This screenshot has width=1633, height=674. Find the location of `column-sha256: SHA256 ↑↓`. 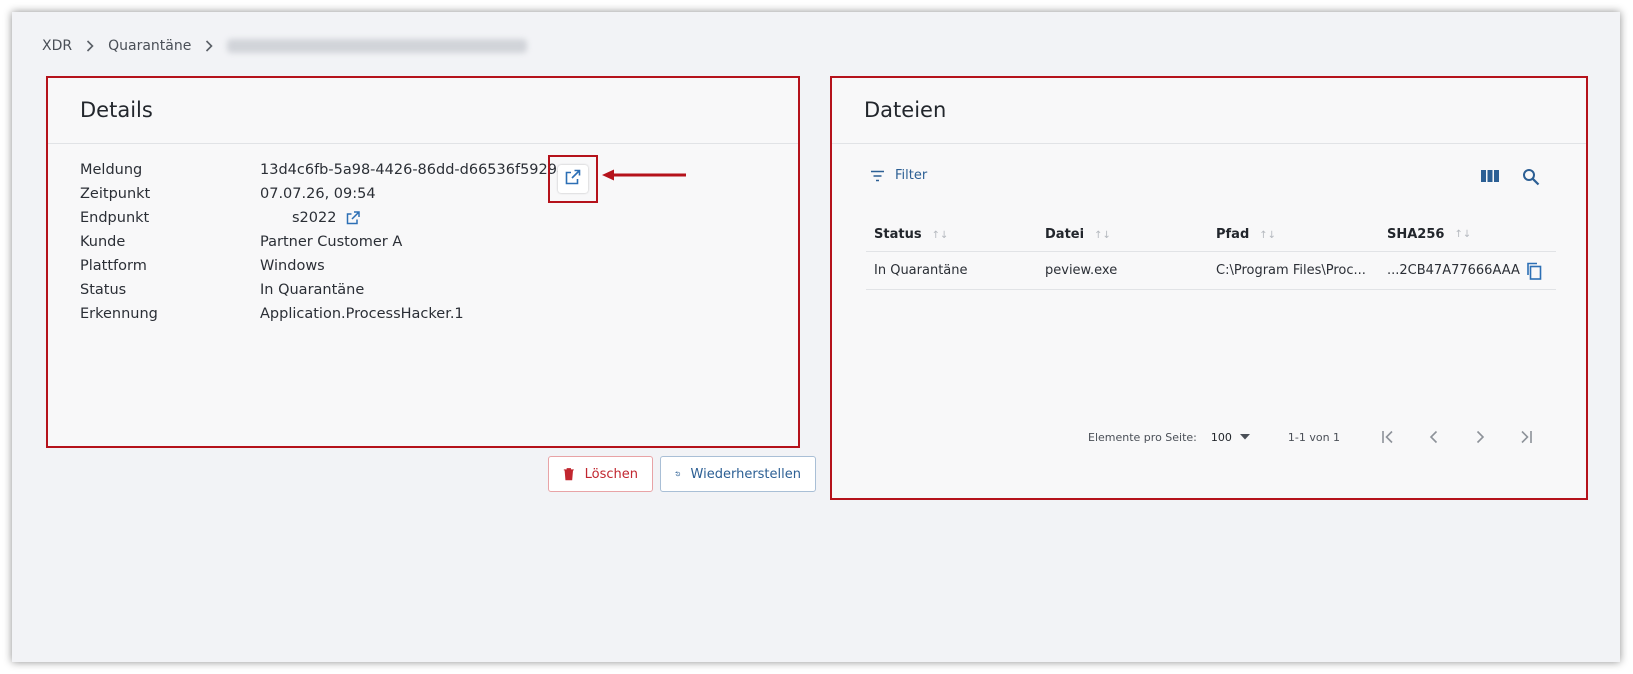

column-sha256: SHA256 ↑↓ is located at coordinates (1467, 234).